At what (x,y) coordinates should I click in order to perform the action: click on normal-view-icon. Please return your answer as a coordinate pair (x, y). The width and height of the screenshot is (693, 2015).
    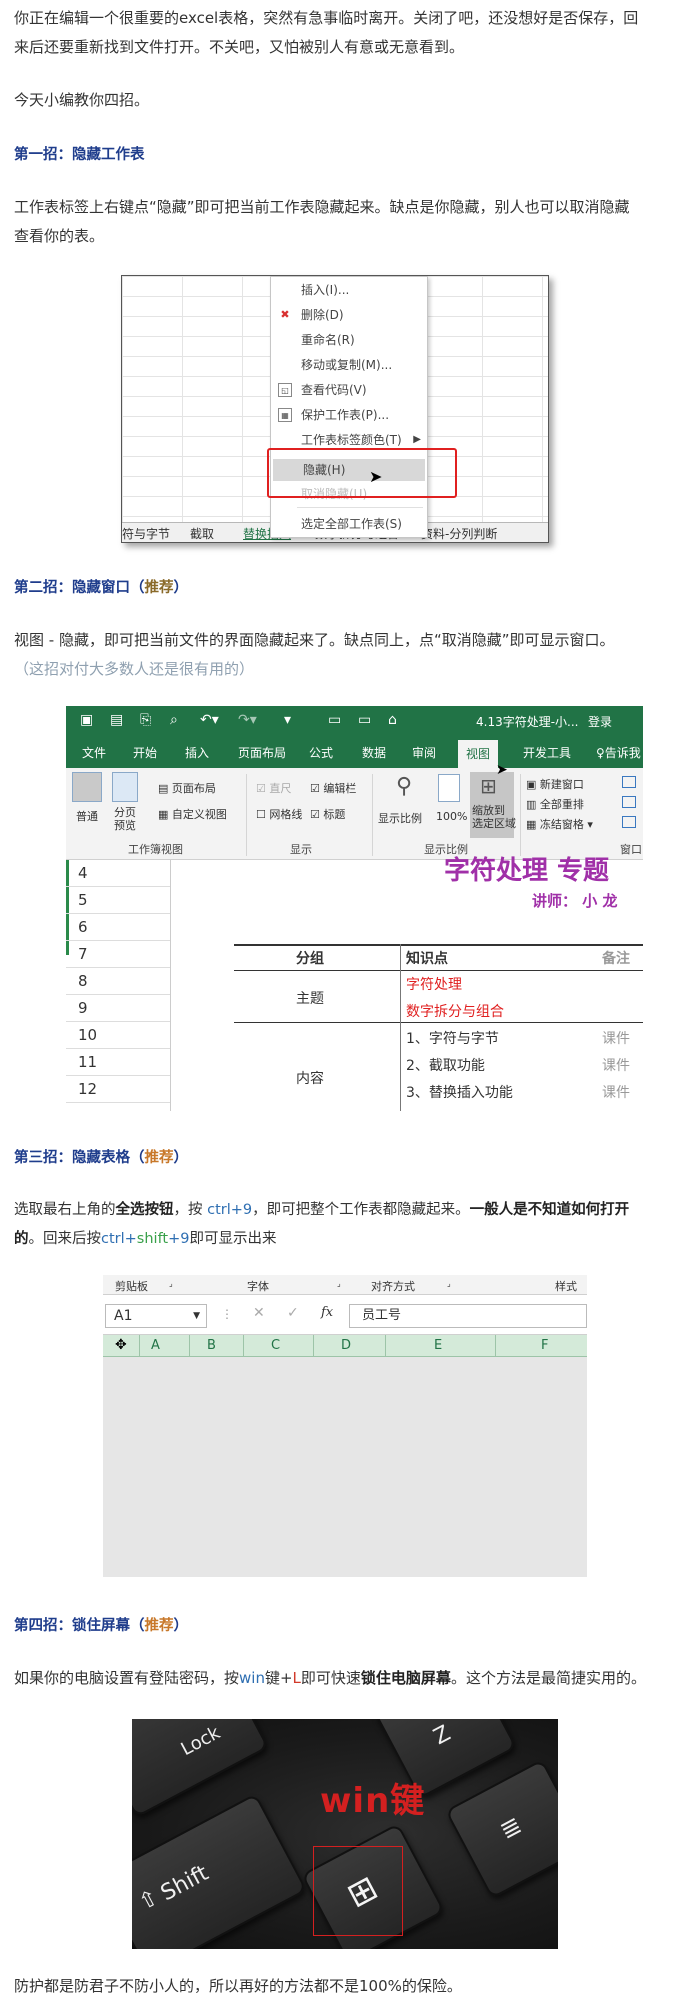
    Looking at the image, I should click on (87, 787).